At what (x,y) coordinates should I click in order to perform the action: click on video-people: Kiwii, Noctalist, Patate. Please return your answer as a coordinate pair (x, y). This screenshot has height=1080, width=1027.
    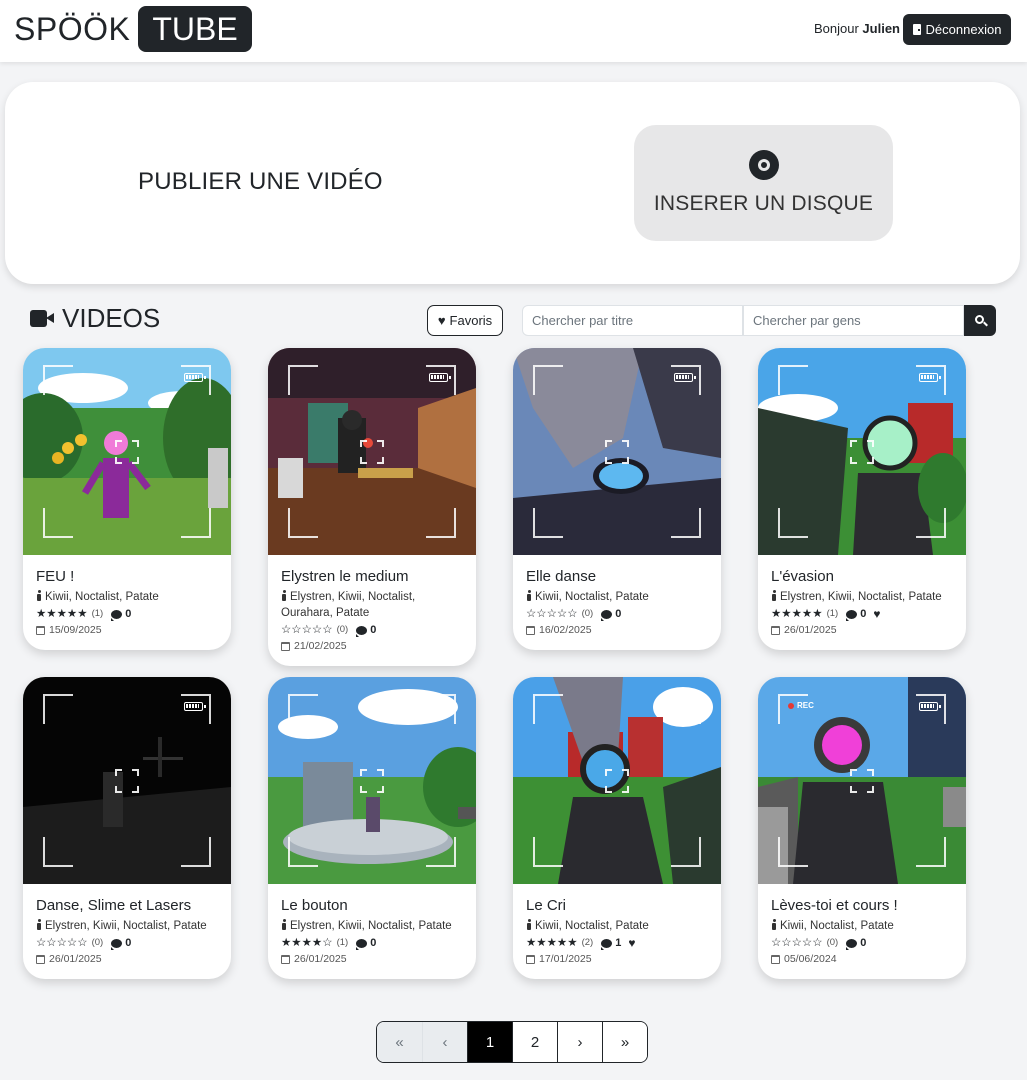
    Looking at the image, I should click on (127, 597).